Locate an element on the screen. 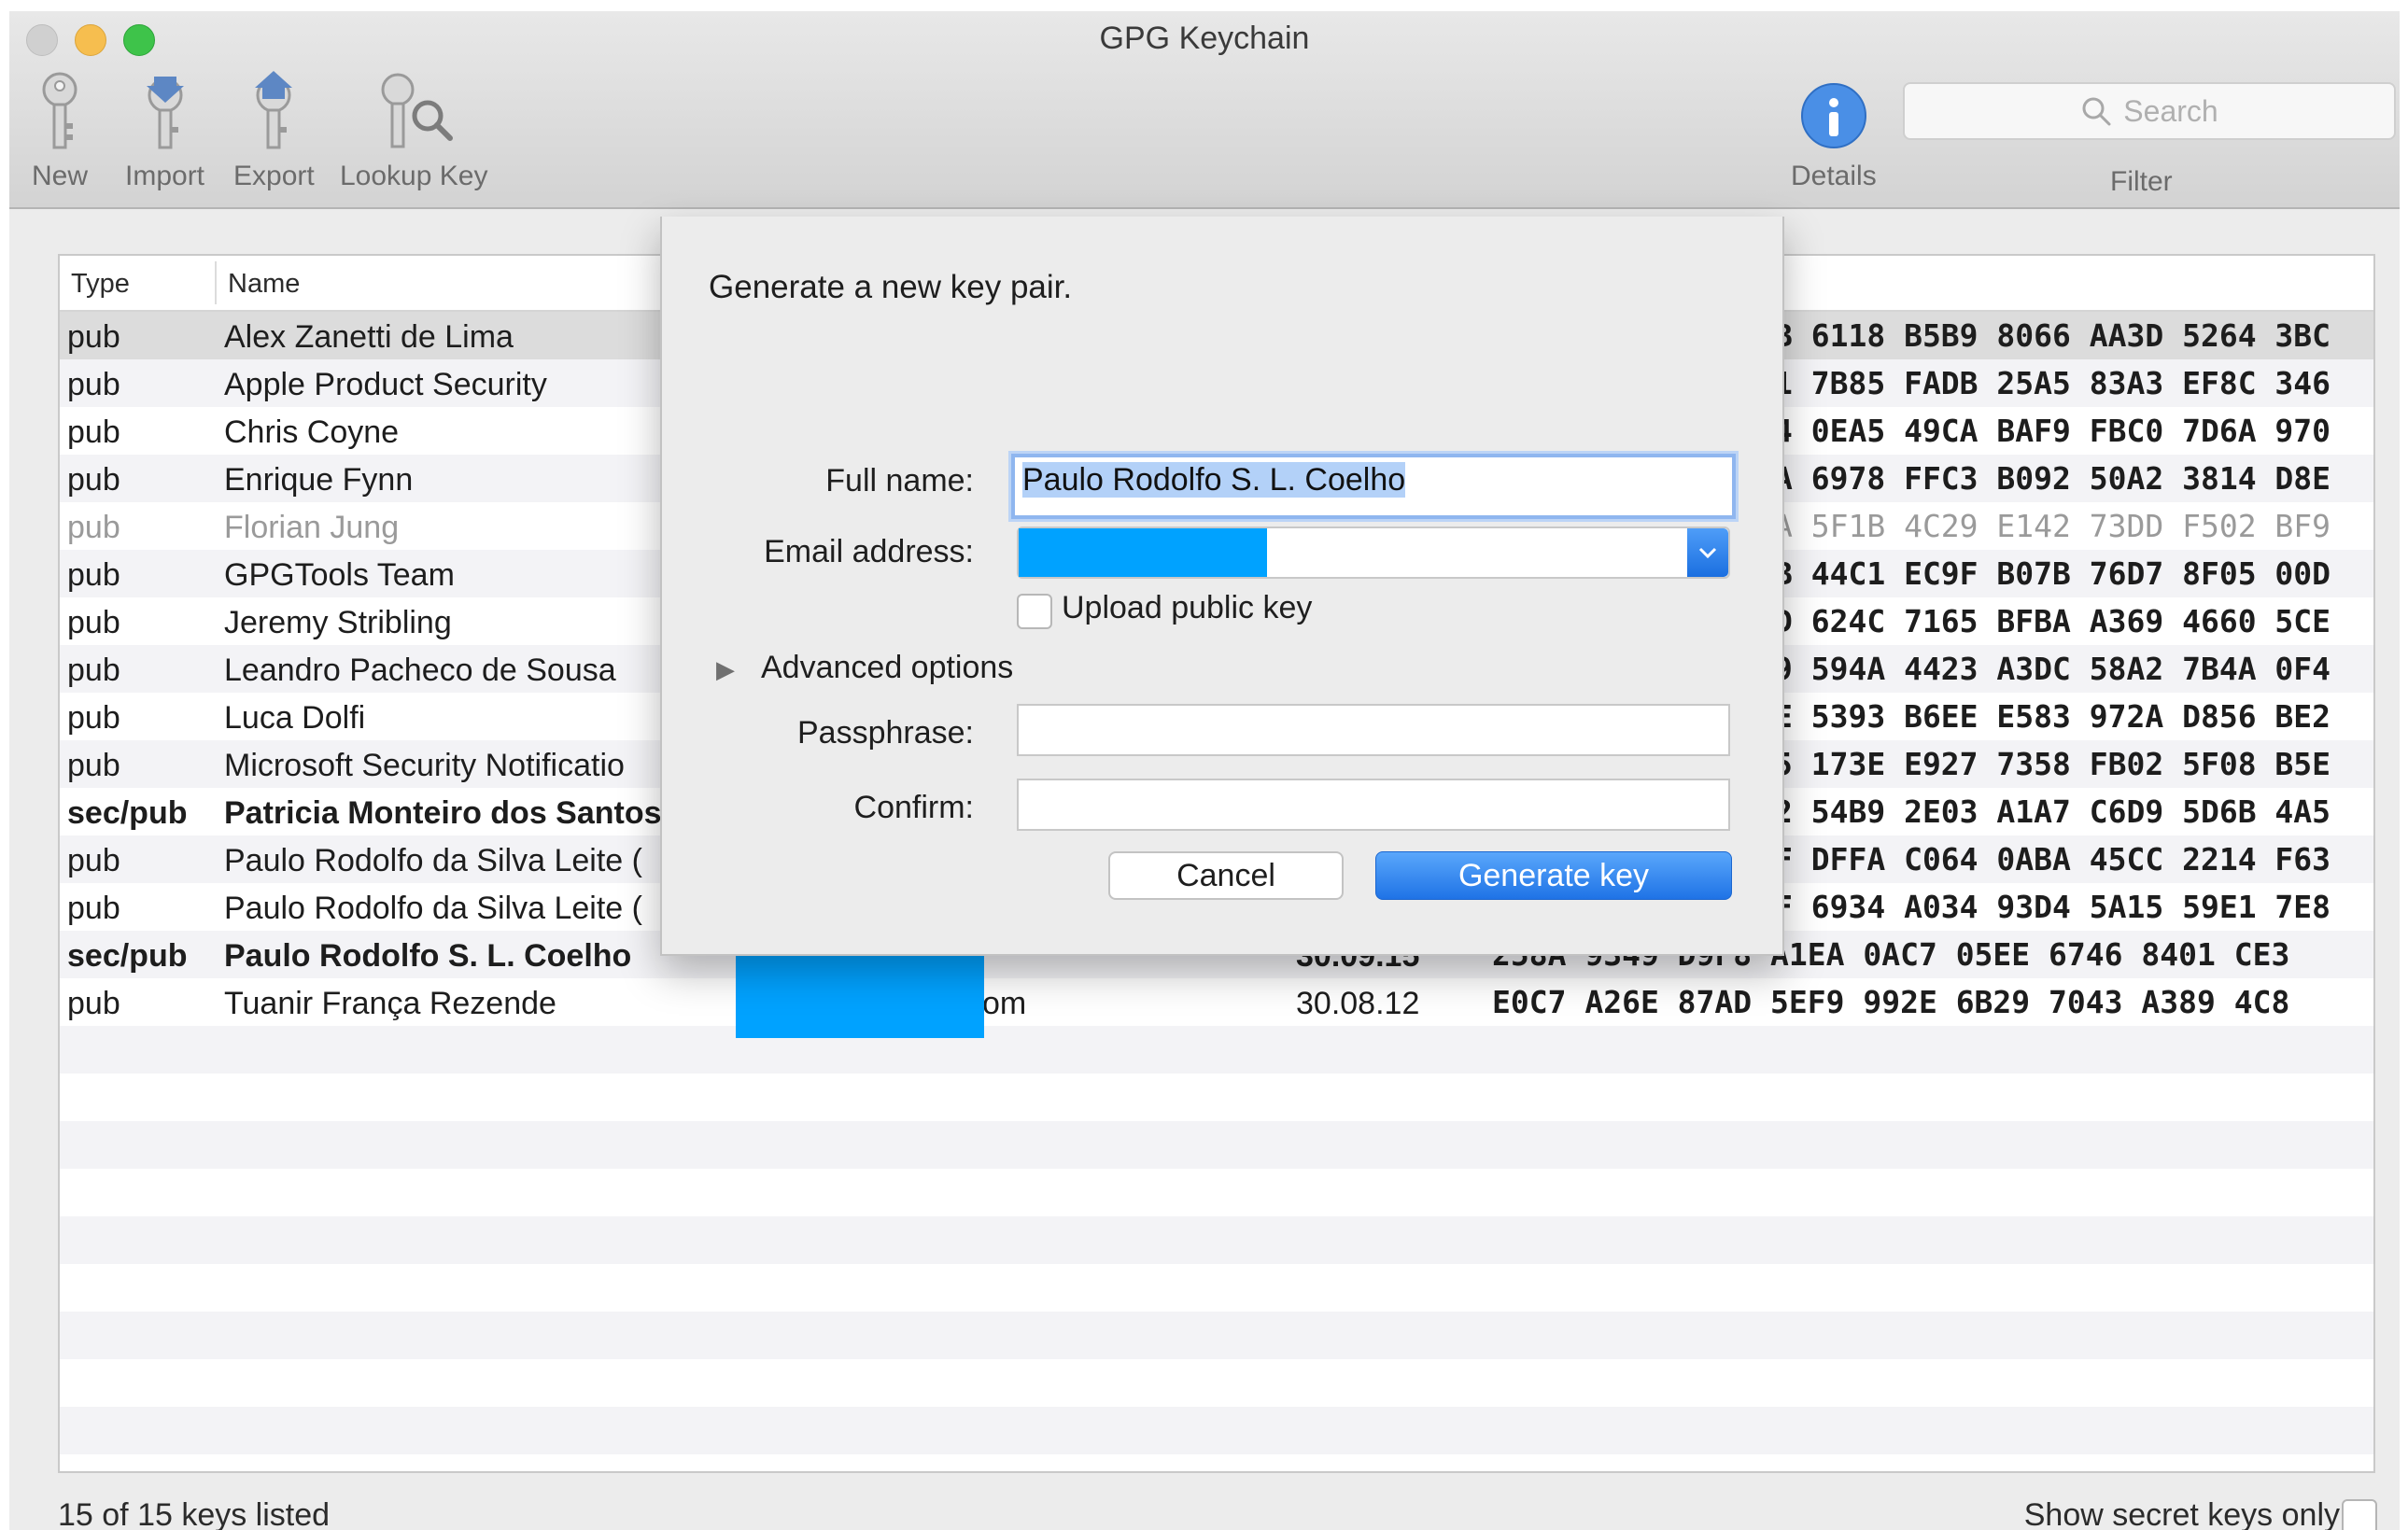  key-fingerprint: E 5393 B6EE E583 972A D856 BE2 is located at coordinates (2053, 716).